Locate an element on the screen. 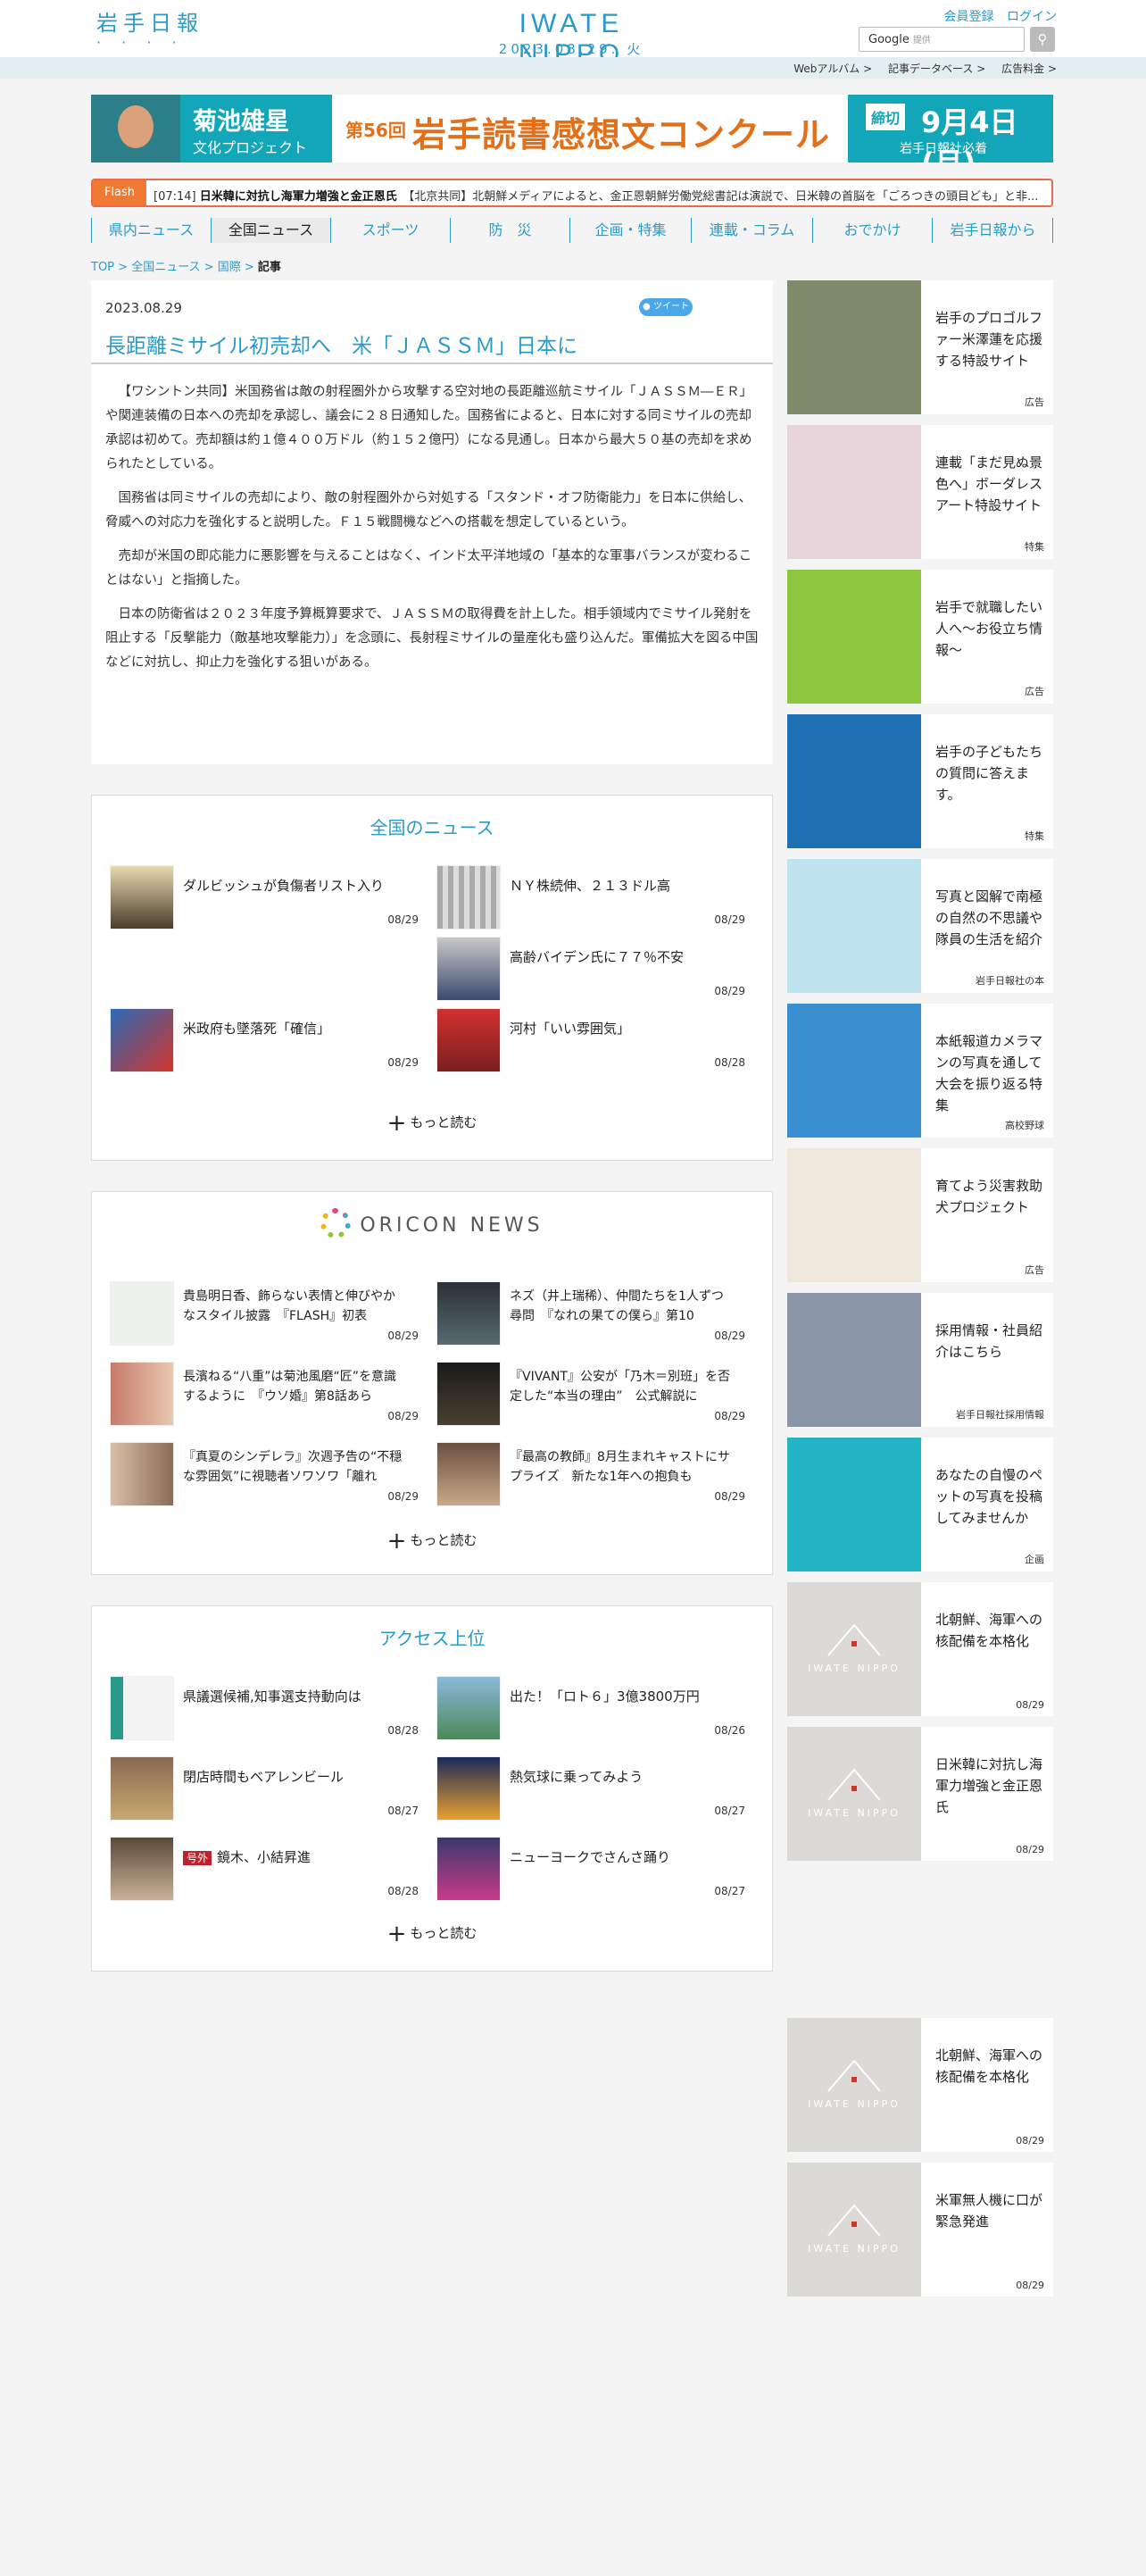  tab-features: 企画・特集 is located at coordinates (630, 230).